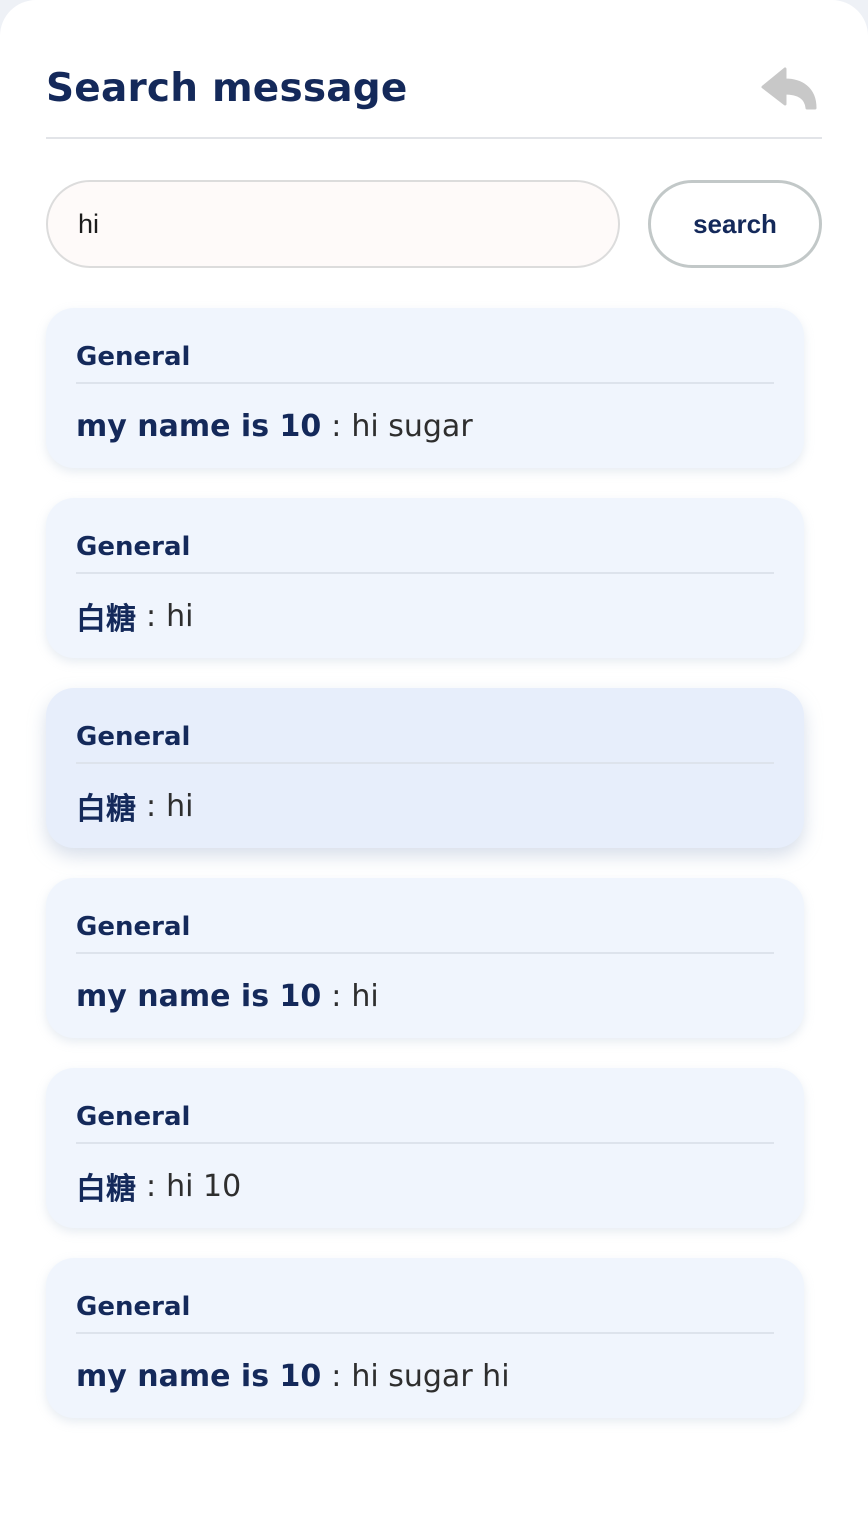 The height and width of the screenshot is (1518, 868). Describe the element at coordinates (333, 224) in the screenshot. I see `search-input` at that location.